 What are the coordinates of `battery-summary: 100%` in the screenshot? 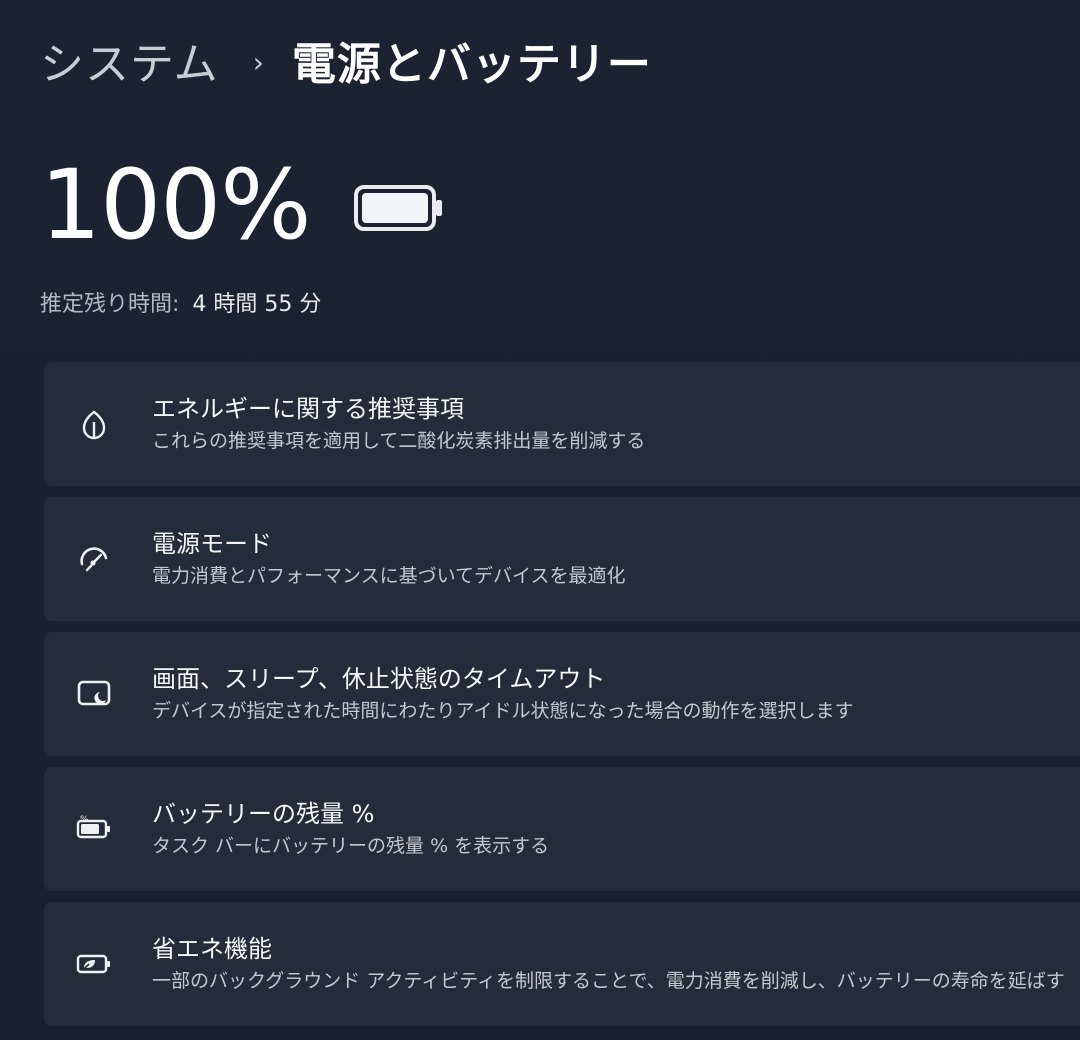 It's located at (242, 205).